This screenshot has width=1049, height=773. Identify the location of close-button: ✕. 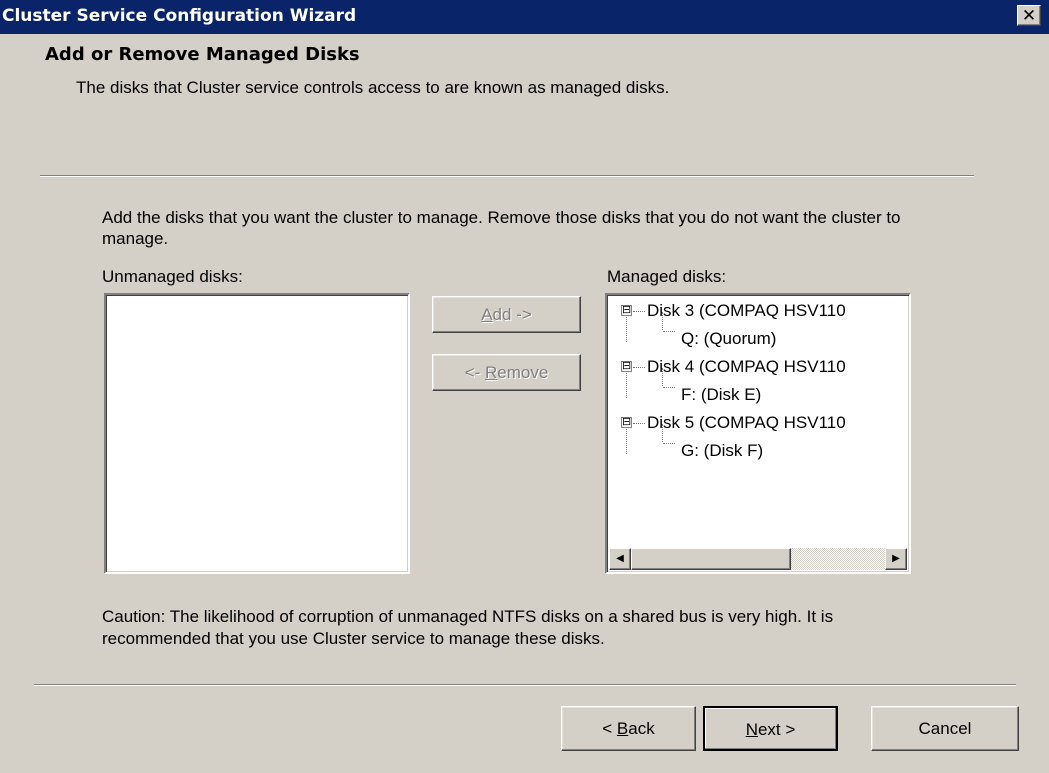
(1029, 15).